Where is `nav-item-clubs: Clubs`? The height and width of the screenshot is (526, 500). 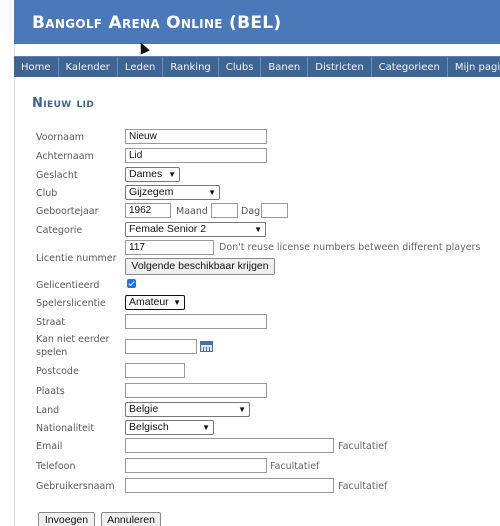 nav-item-clubs: Clubs is located at coordinates (240, 67).